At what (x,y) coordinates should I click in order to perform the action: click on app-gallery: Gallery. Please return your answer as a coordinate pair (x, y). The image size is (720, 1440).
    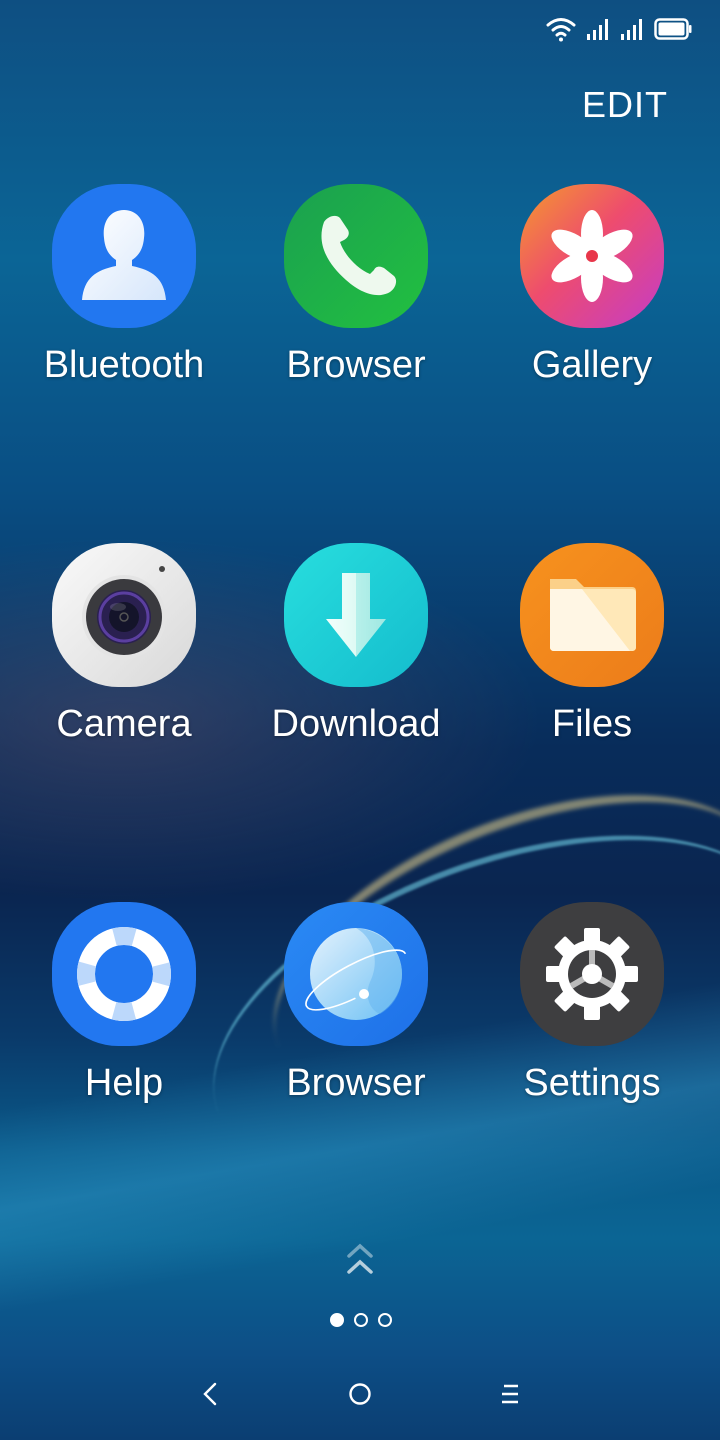
    Looking at the image, I should click on (592, 285).